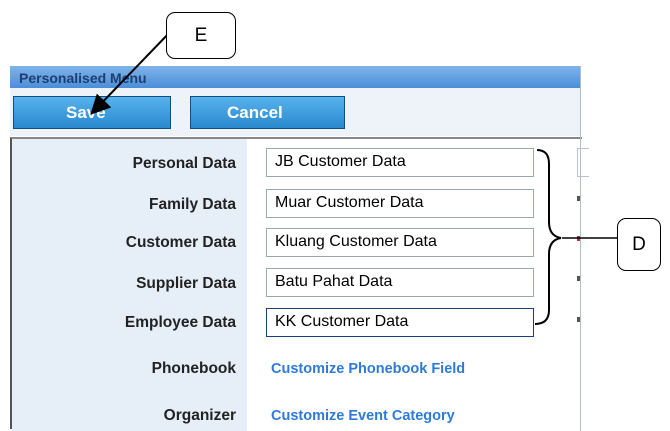  Describe the element at coordinates (201, 35) in the screenshot. I see `callout-e: E` at that location.